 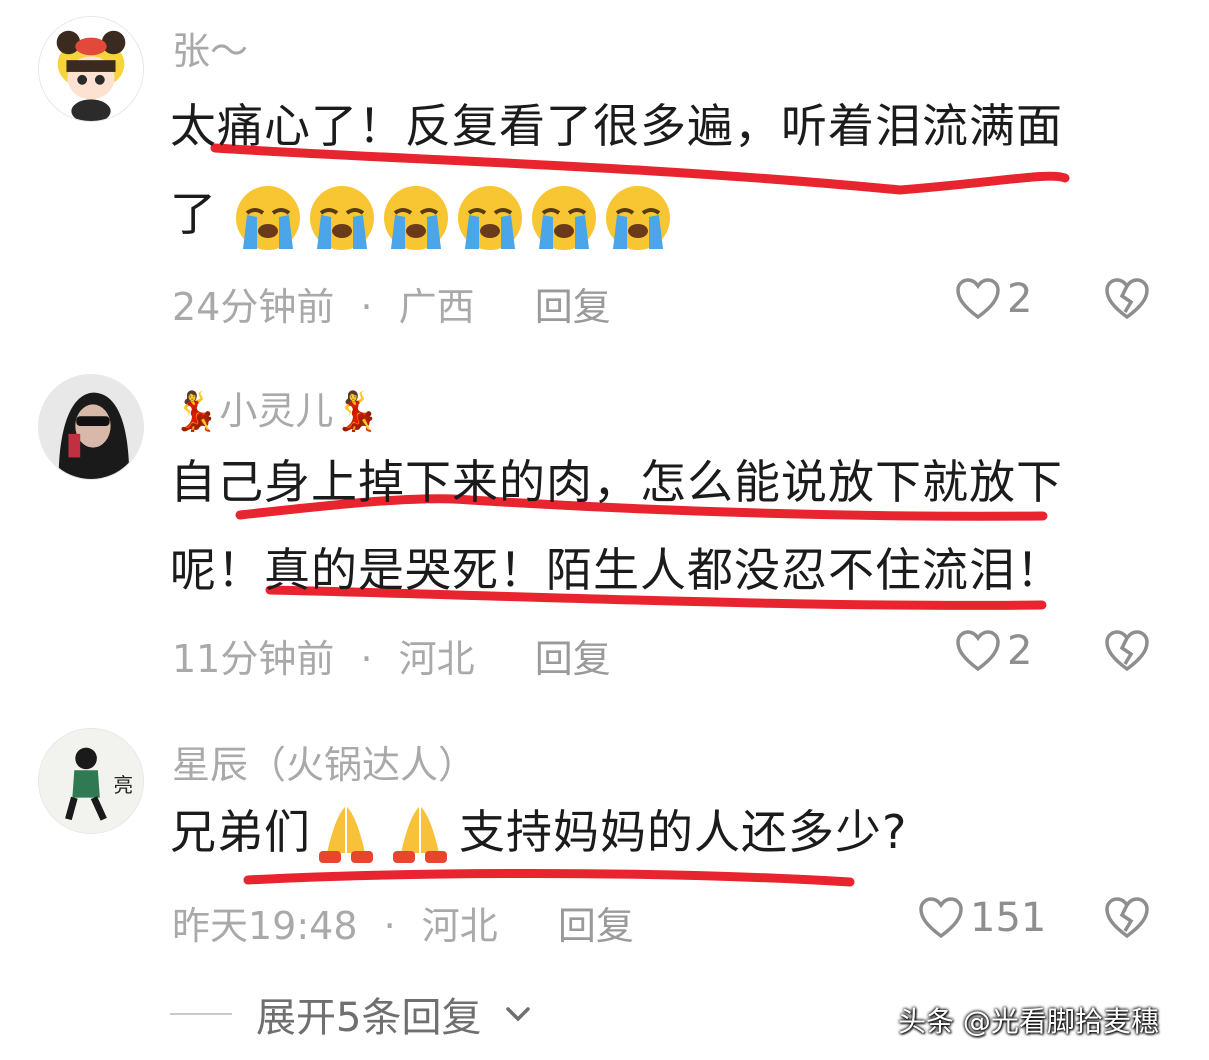 I want to click on comment-text-line: 兄弟们 支持妈妈的人还多少?, so click(x=665, y=832).